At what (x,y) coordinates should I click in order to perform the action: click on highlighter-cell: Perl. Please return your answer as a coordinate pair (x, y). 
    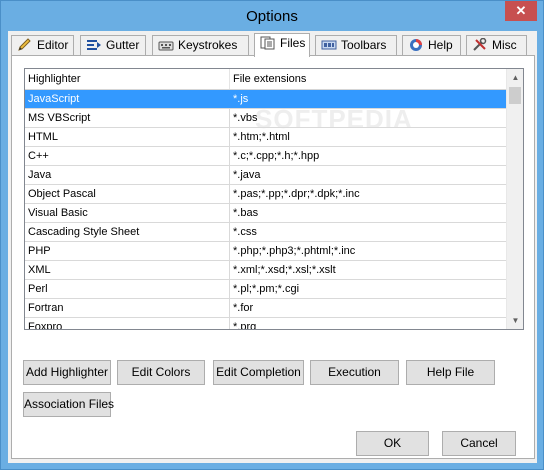
    Looking at the image, I should click on (127, 289).